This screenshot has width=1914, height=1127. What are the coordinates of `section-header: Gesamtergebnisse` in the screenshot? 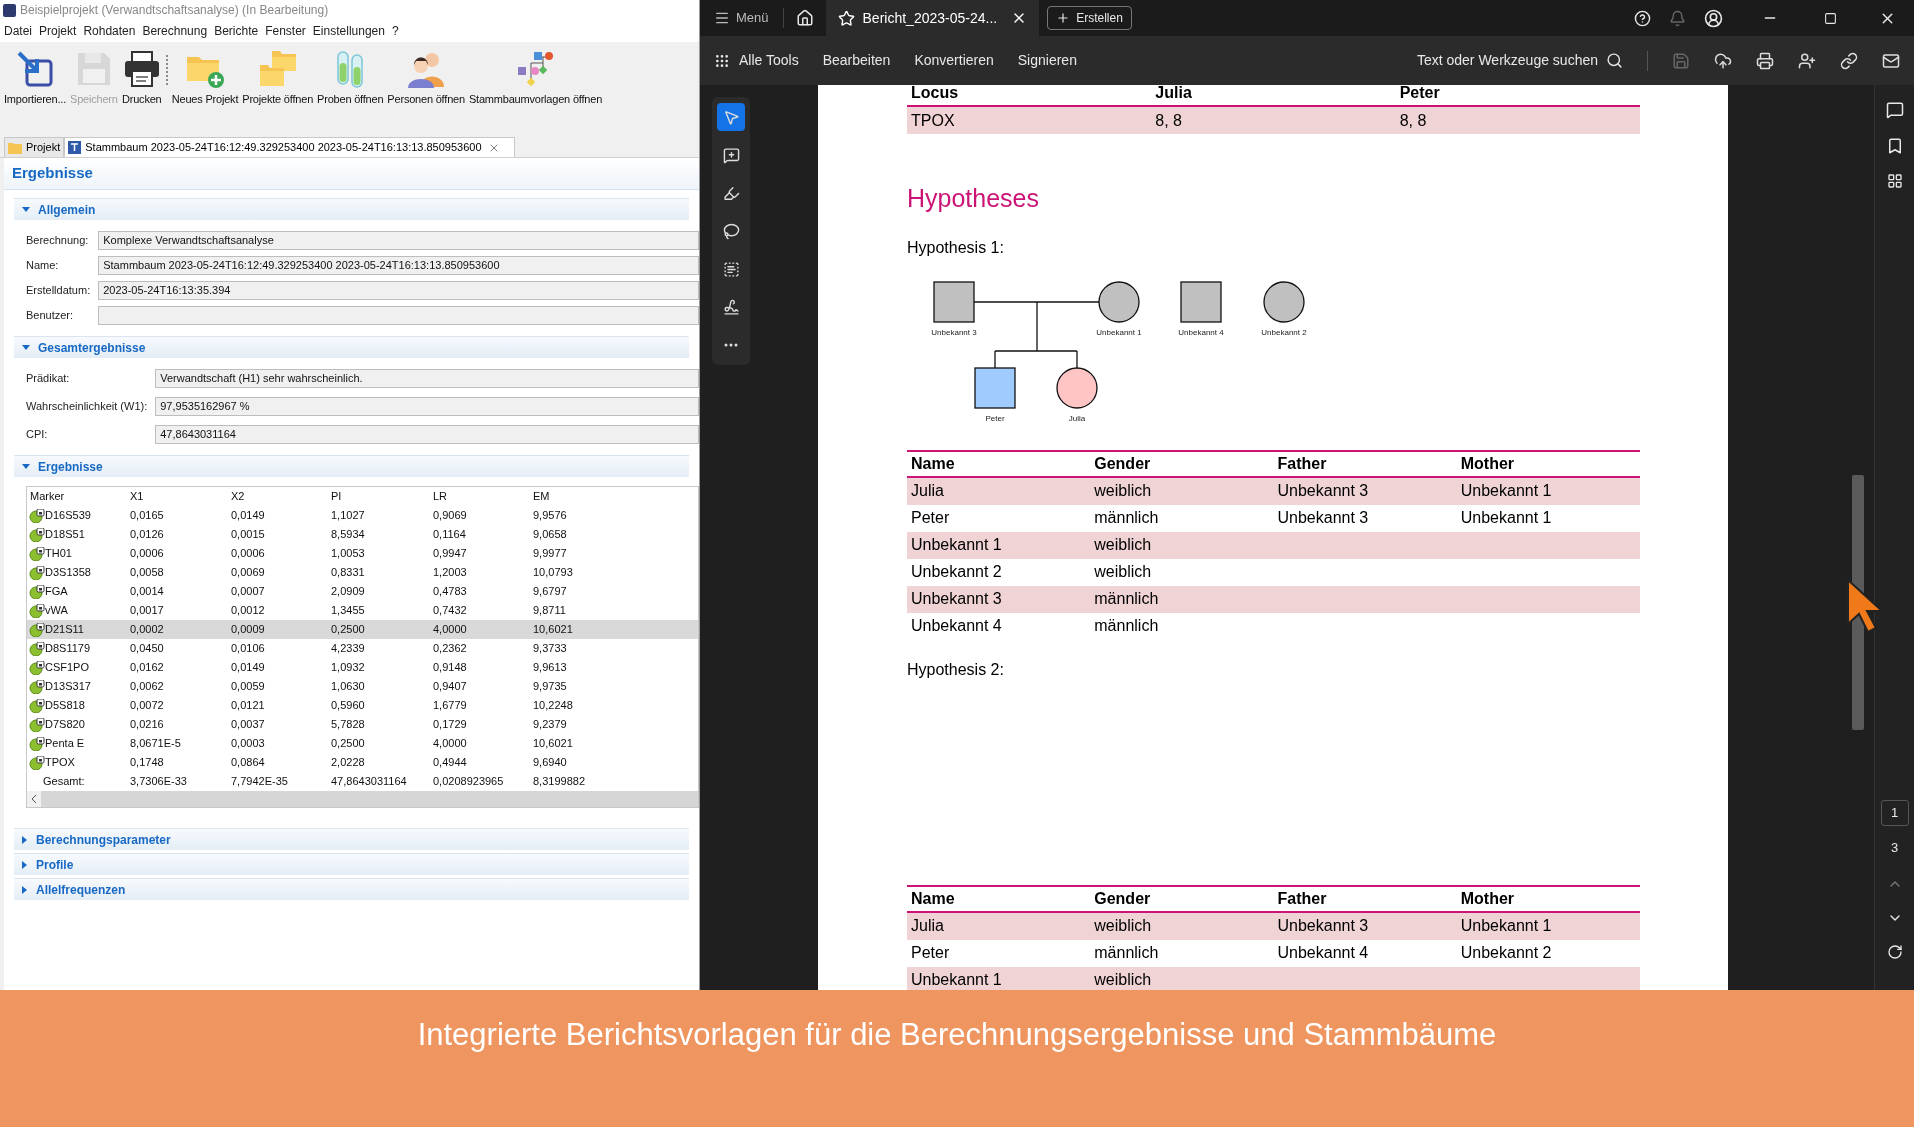 It's located at (351, 347).